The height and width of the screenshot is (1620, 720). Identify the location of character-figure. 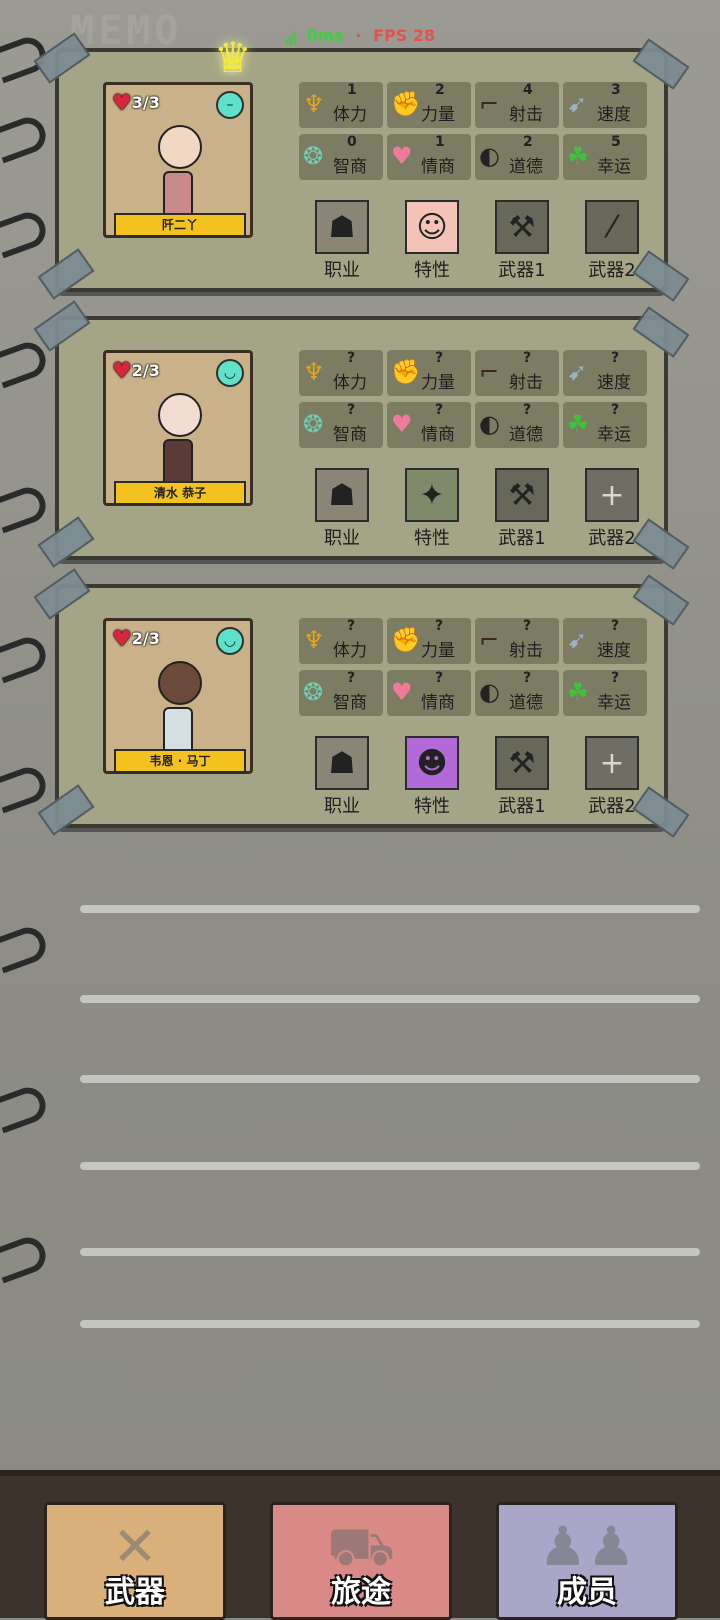
(180, 443).